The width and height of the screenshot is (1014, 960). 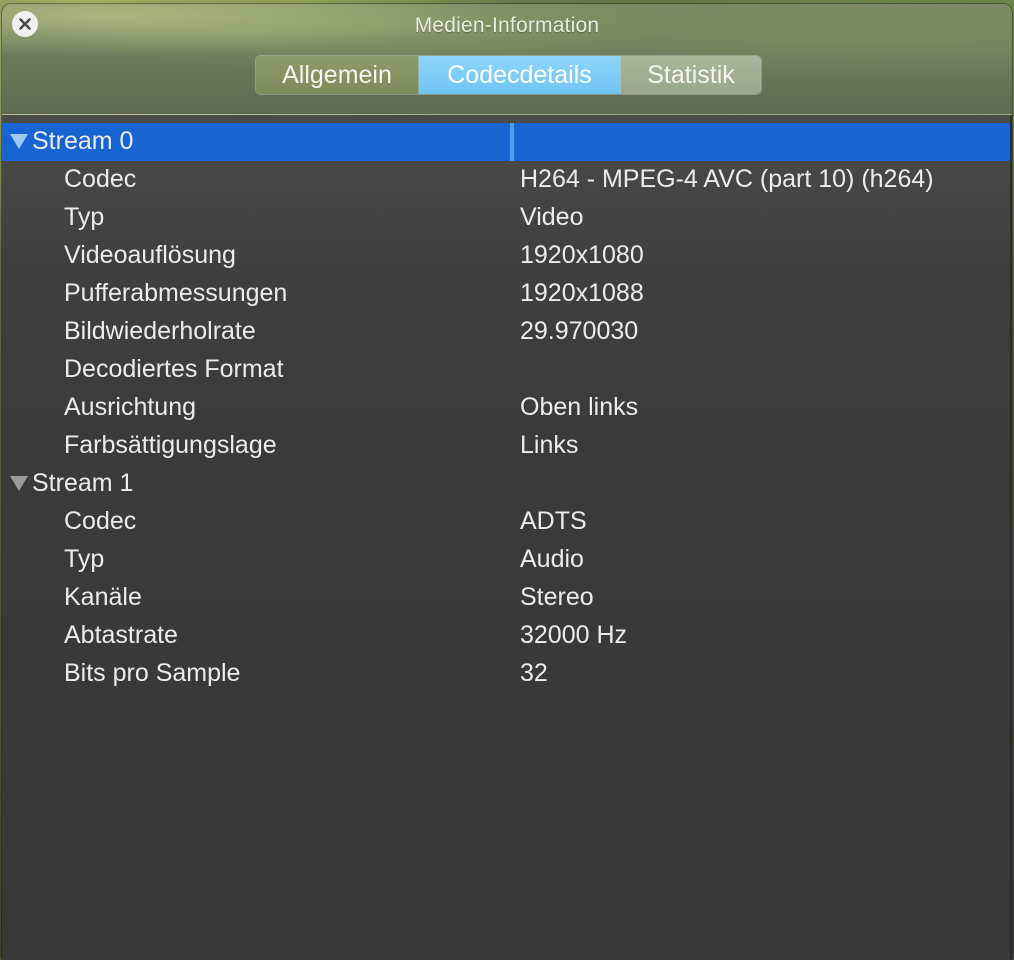 I want to click on property-value: 29.970030, so click(x=579, y=331).